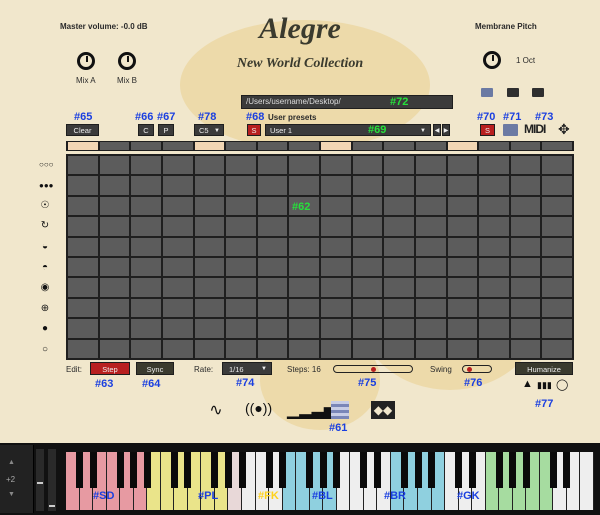 This screenshot has width=600, height=515. I want to click on membrane-pitch-knob, so click(492, 60).